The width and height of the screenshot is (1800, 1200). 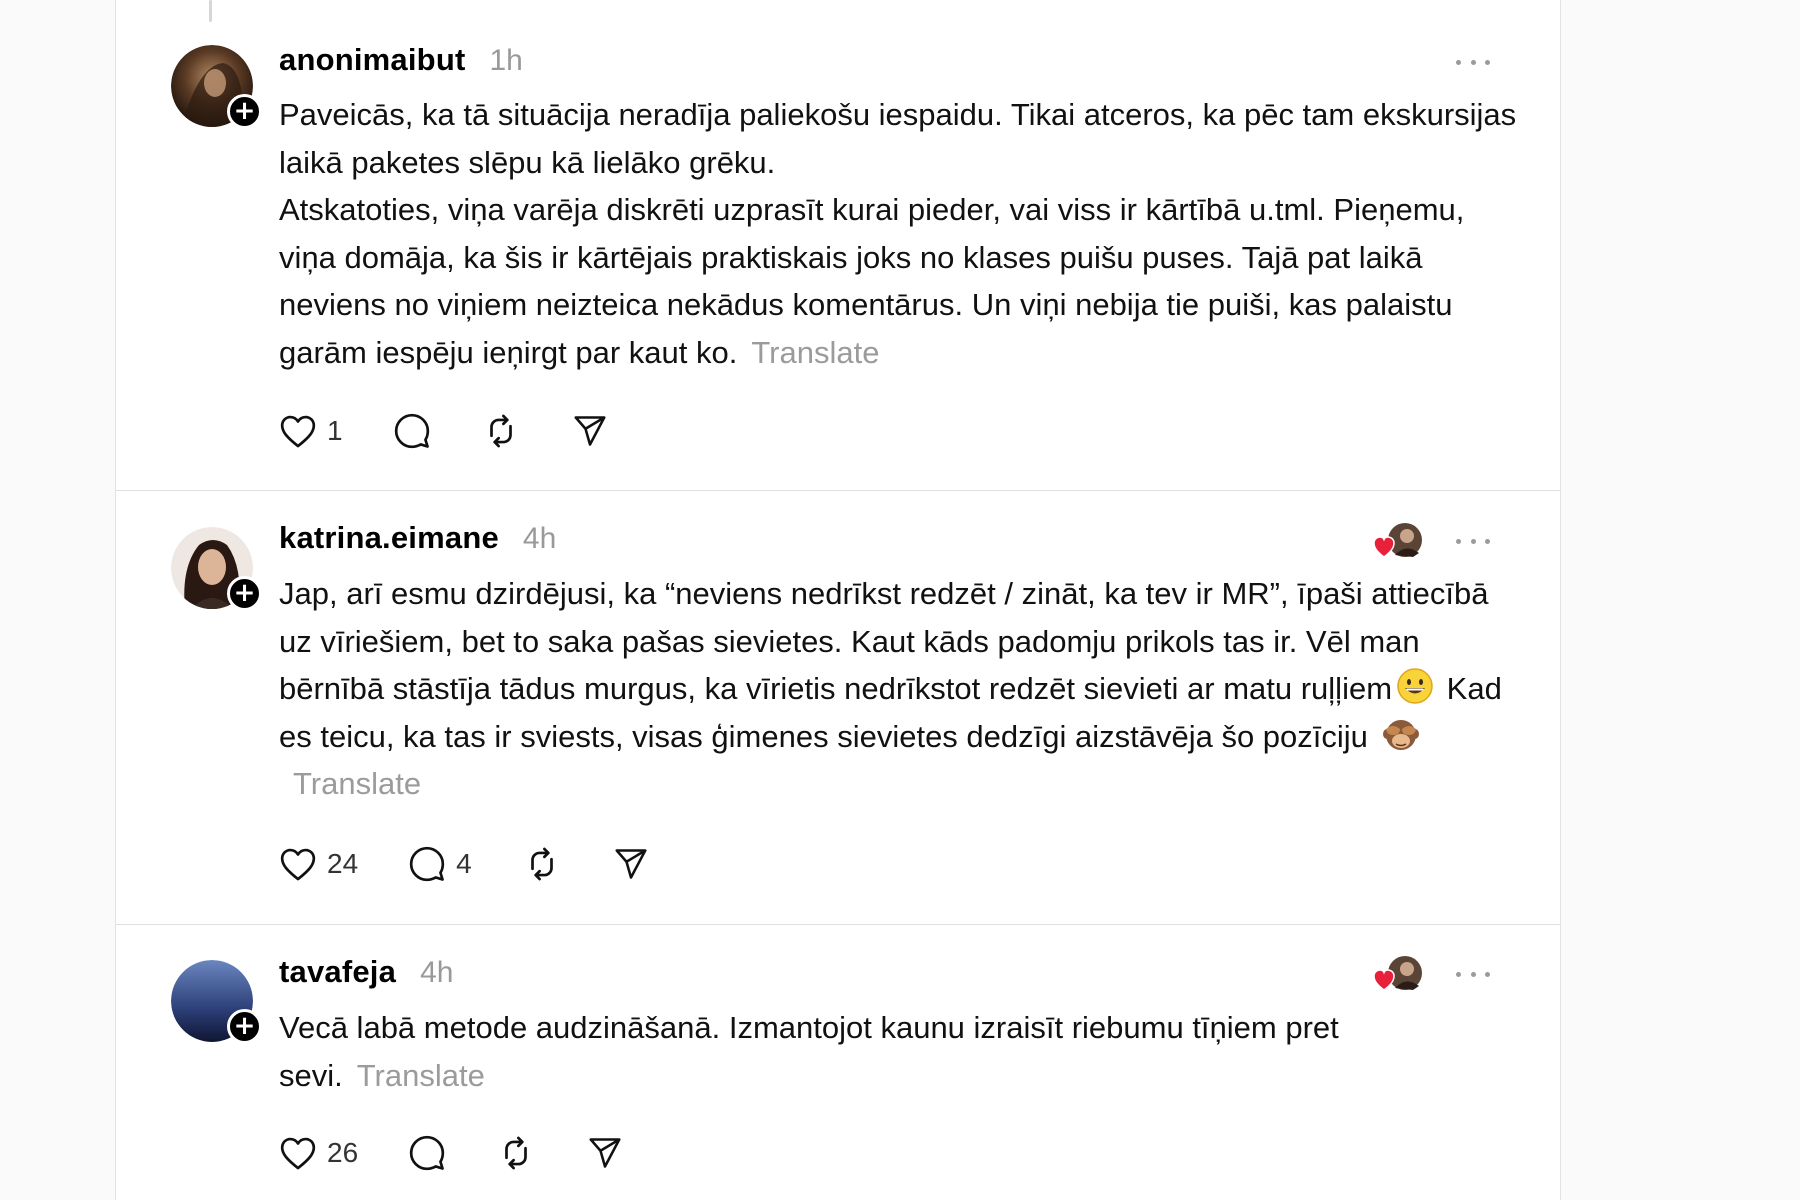 I want to click on grinning-face-emoji, so click(x=1415, y=686).